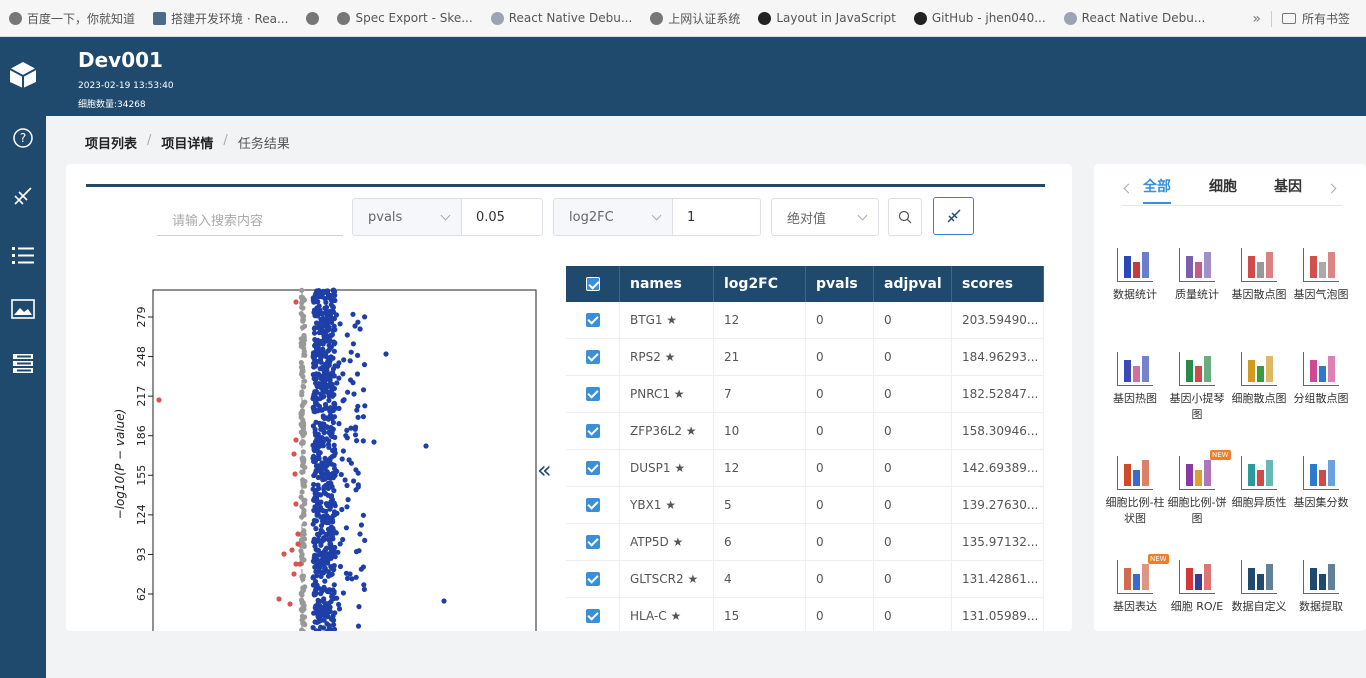 The image size is (1366, 678). What do you see at coordinates (1259, 483) in the screenshot?
I see `tool-item: 细胞异质性` at bounding box center [1259, 483].